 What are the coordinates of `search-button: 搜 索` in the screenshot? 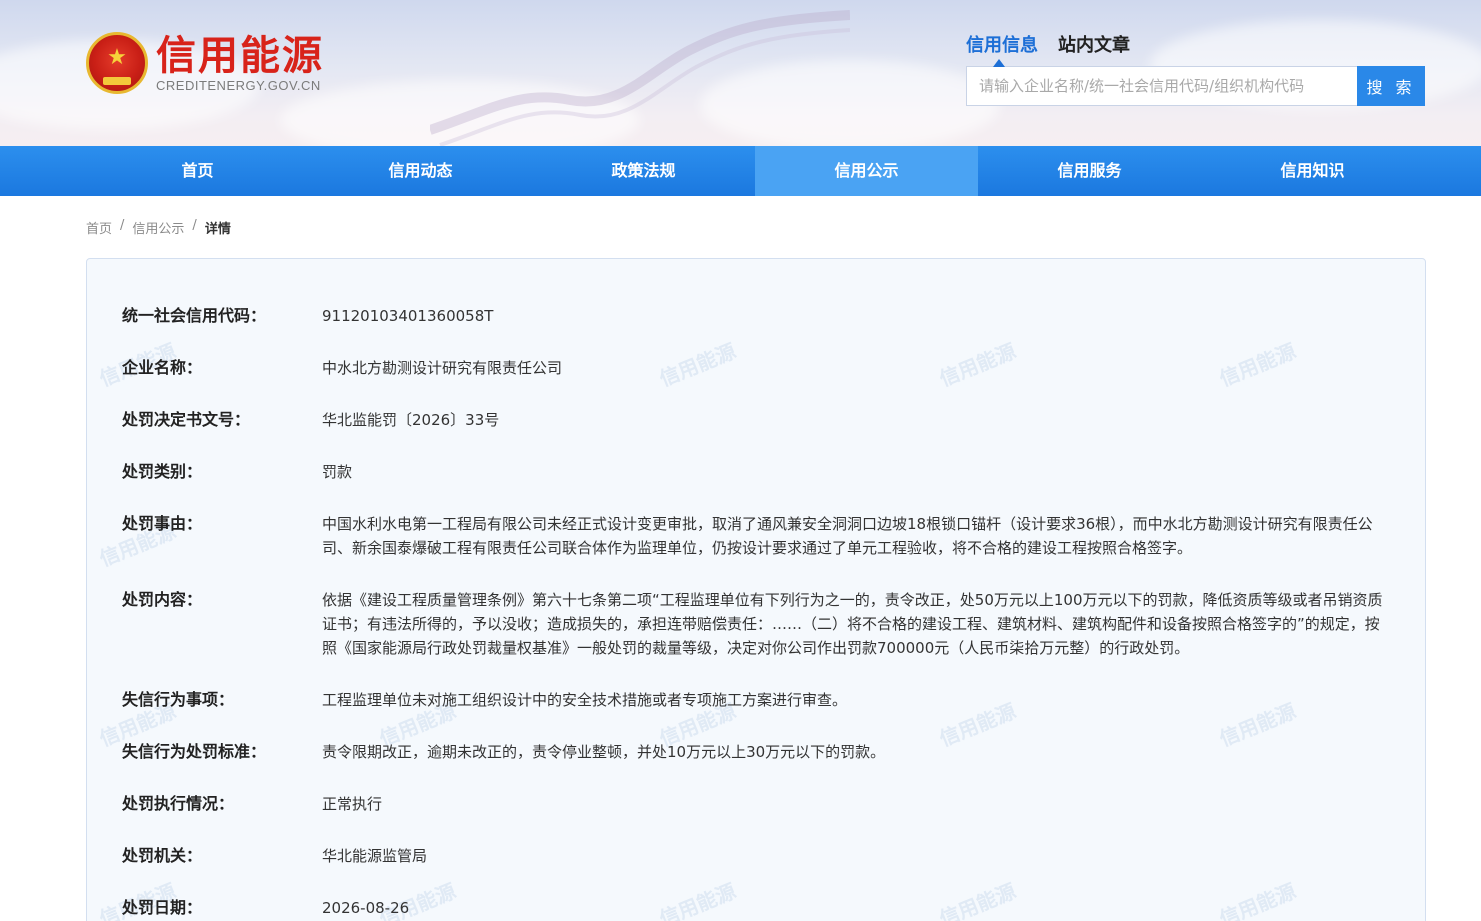 It's located at (1391, 86).